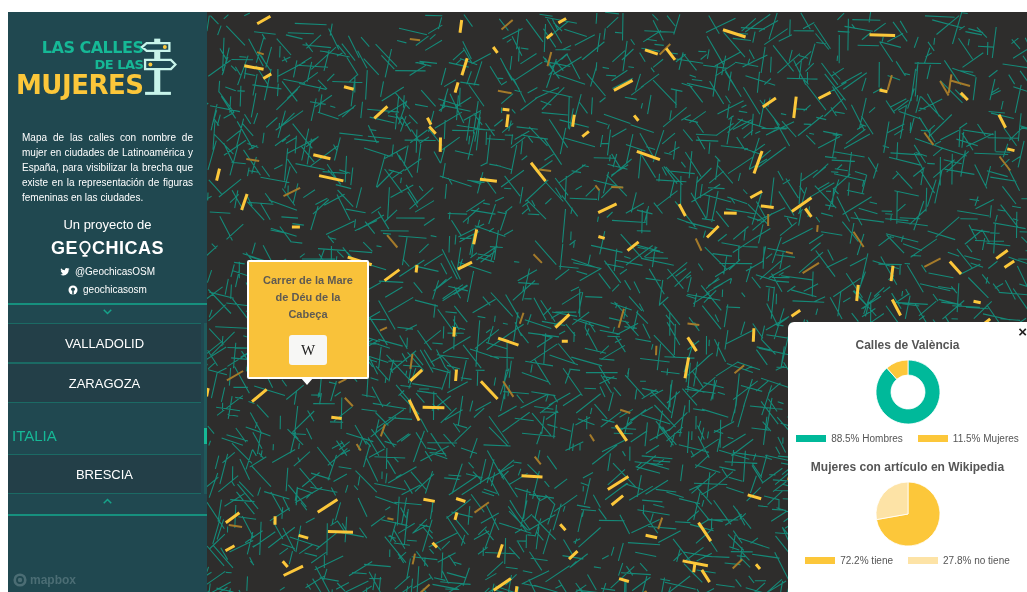 The width and height of the screenshot is (1027, 592). Describe the element at coordinates (85, 248) in the screenshot. I see `location-pin-icon` at that location.